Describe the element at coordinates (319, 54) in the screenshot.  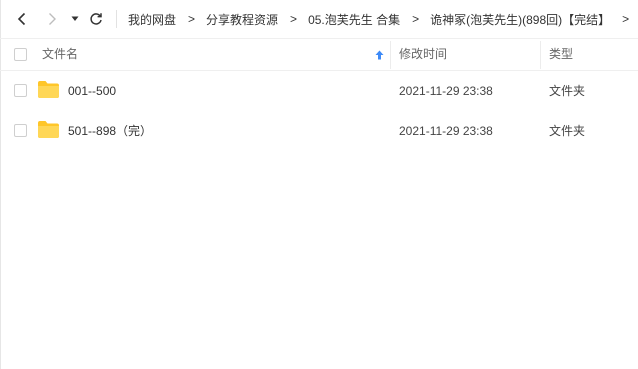
I see `file-list-header: 文件名 修改时间 类型` at that location.